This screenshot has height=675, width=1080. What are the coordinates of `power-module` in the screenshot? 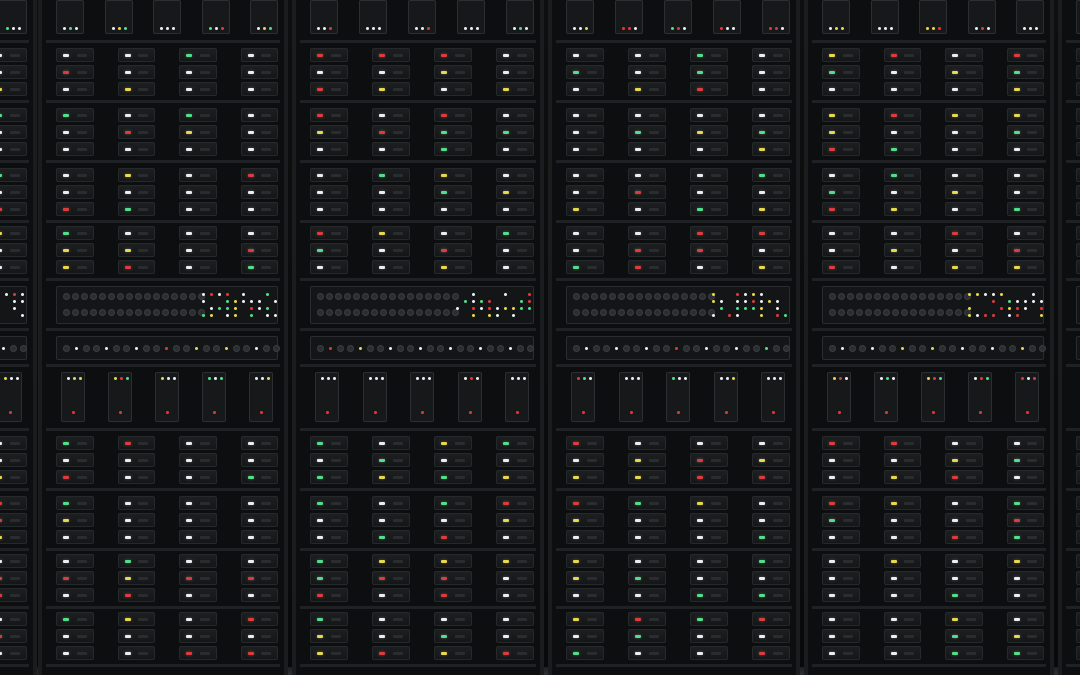 It's located at (120, 397).